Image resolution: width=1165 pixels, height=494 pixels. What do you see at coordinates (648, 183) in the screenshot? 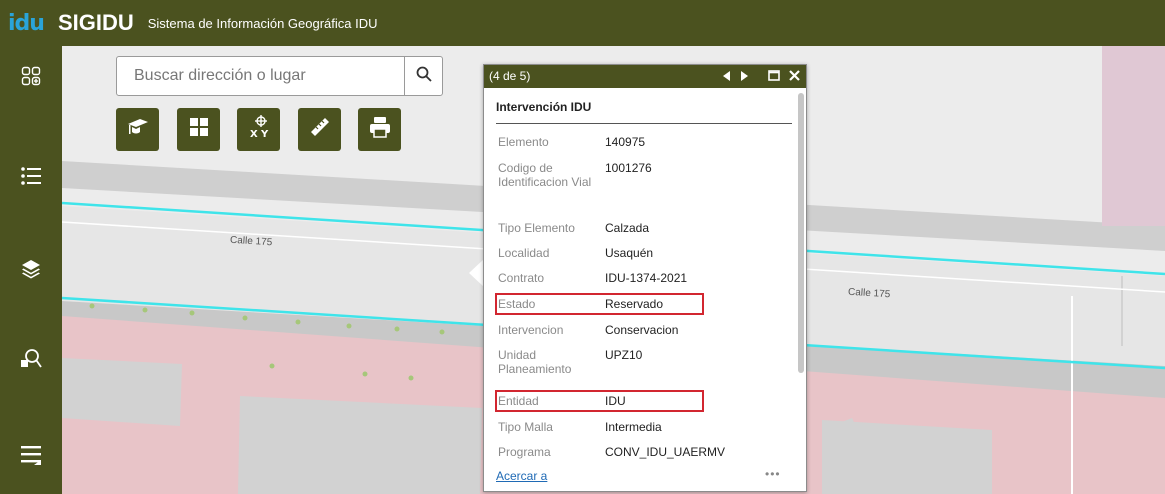
I see `attribute-row: Codigo de Identificacion Vial 1001276` at bounding box center [648, 183].